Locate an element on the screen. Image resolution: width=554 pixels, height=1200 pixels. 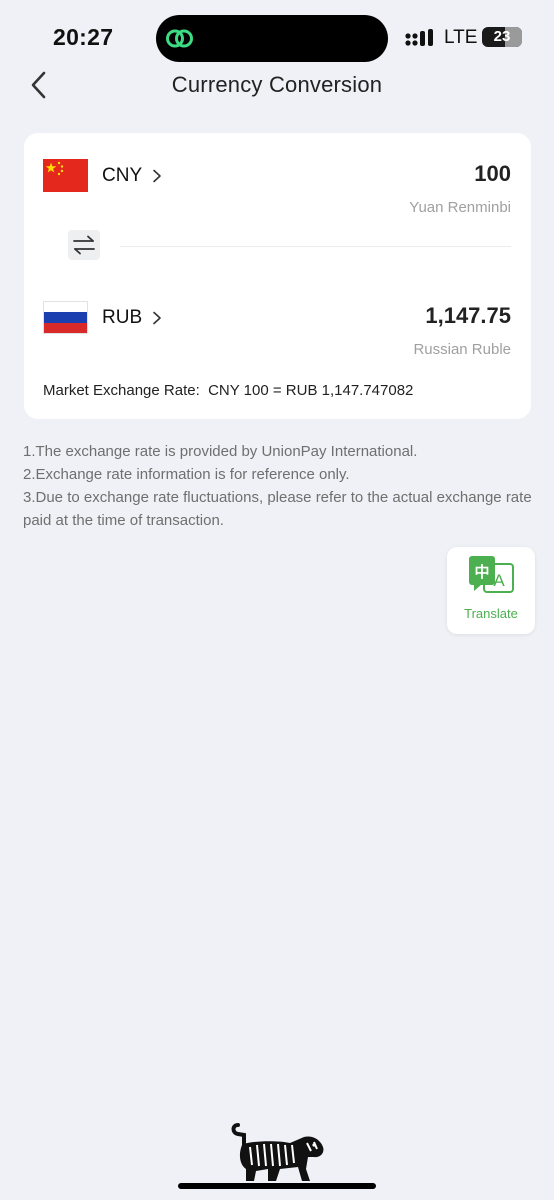
to-amount-input: 1,147.75 is located at coordinates (468, 316).